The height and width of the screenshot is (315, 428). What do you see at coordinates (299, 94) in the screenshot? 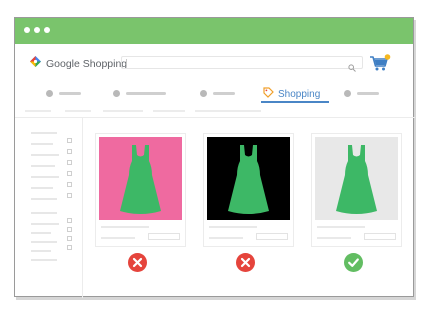
I see `tab-shopping-label: Shopping` at bounding box center [299, 94].